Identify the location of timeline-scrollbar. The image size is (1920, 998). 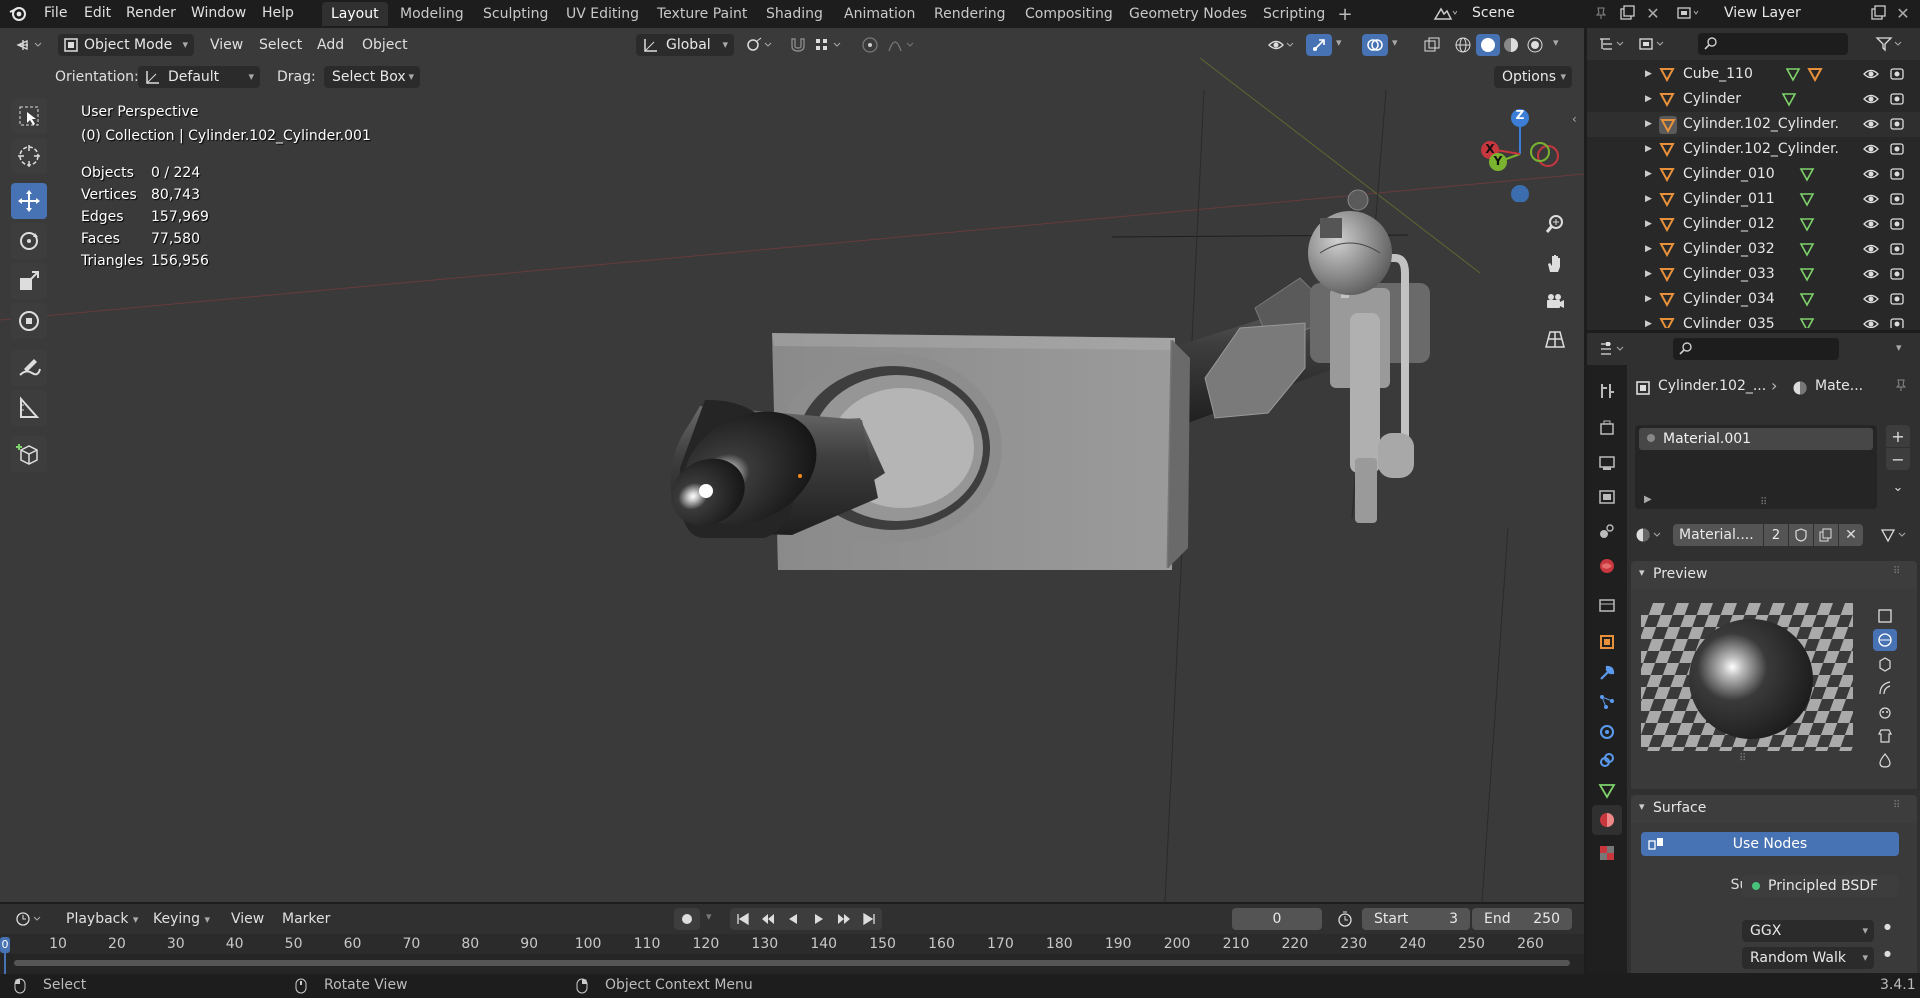
(792, 963).